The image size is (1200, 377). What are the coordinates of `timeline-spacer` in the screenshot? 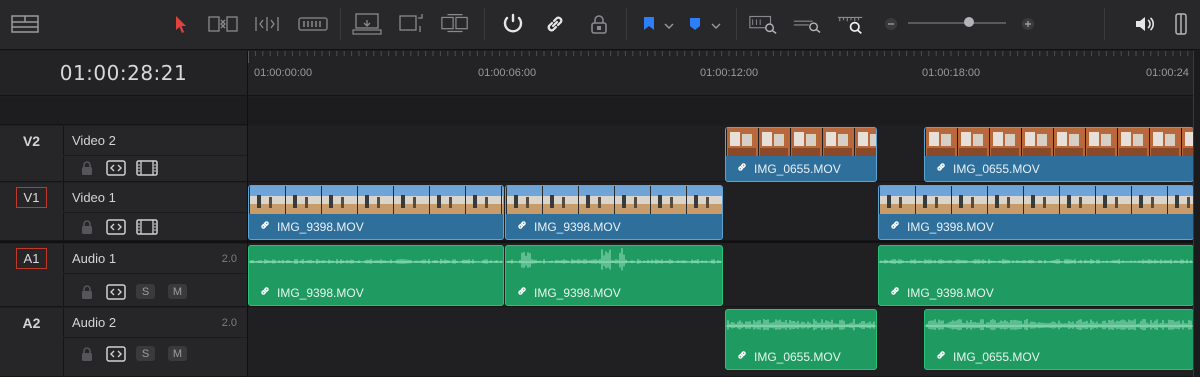 It's located at (724, 111).